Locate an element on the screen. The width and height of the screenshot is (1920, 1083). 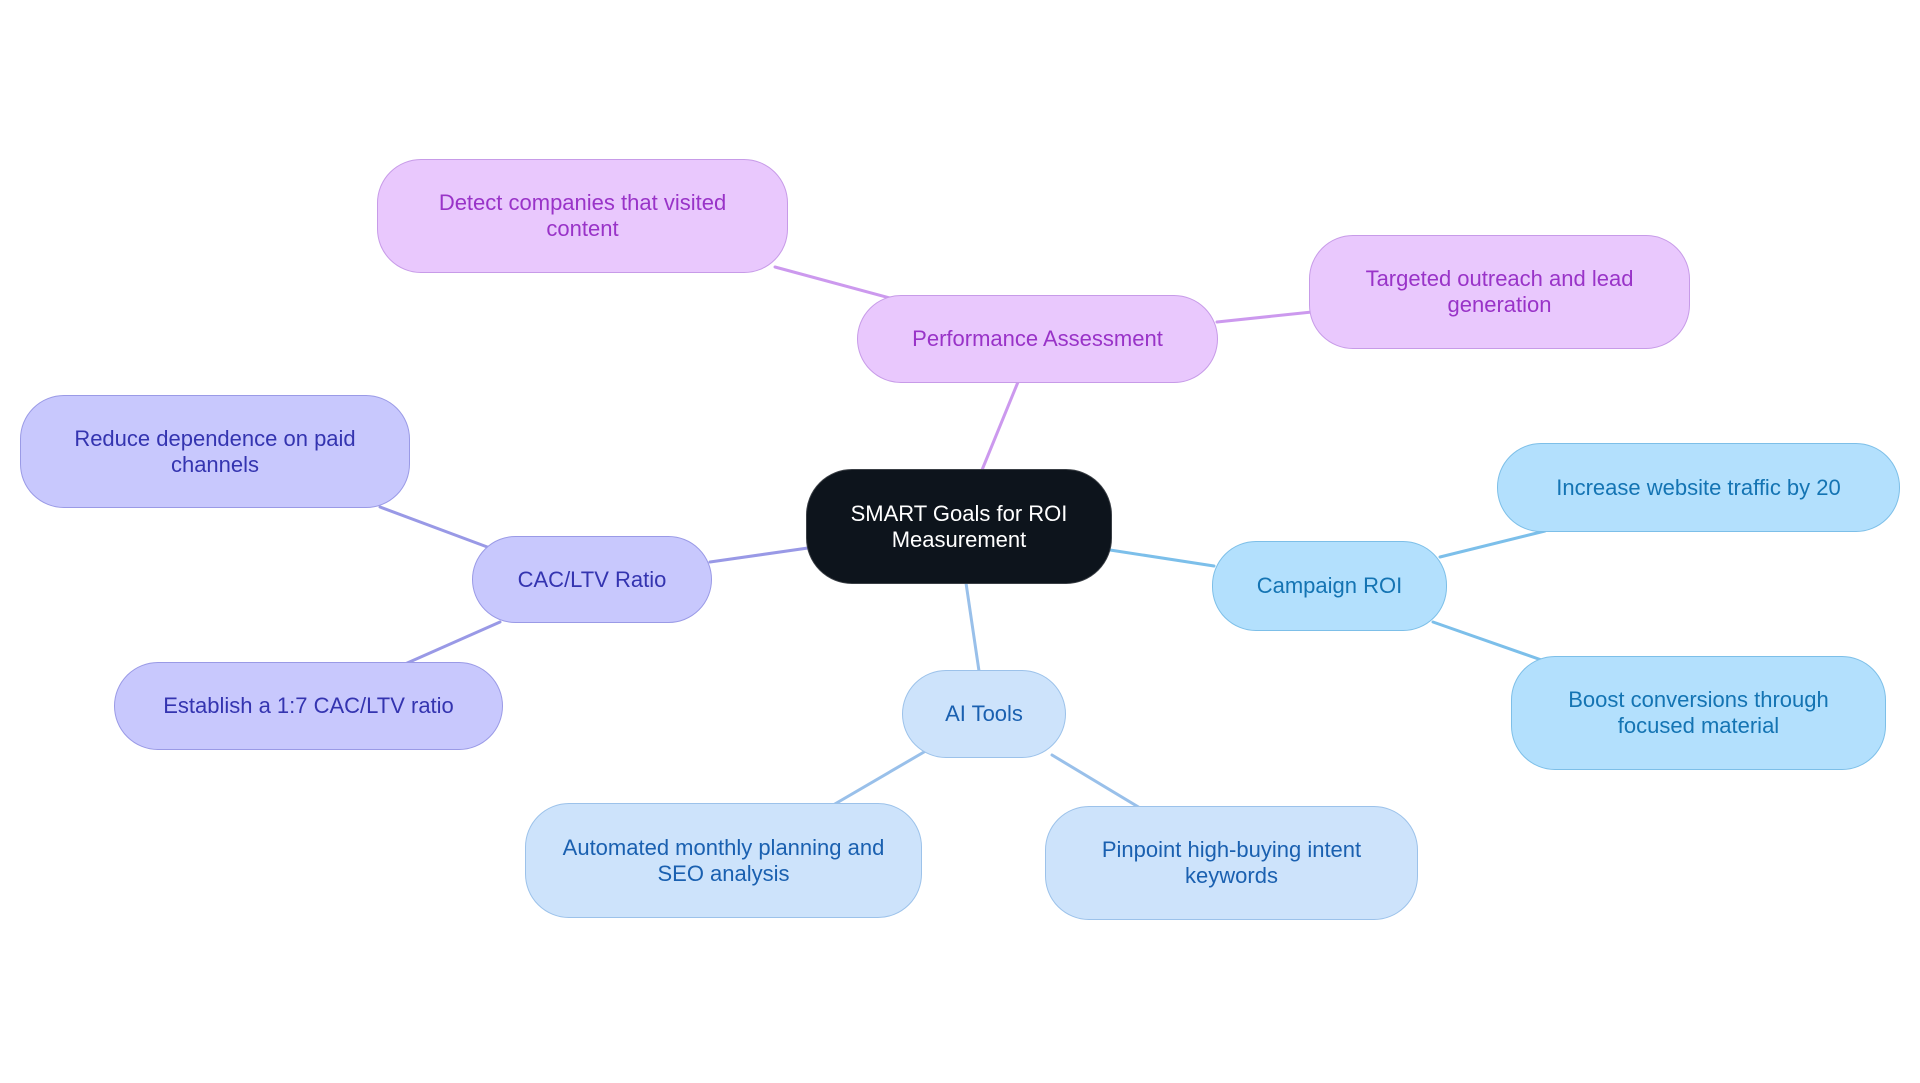
leaf-targeted-outreach: Targeted outreach and lead generation is located at coordinates (1499, 292).